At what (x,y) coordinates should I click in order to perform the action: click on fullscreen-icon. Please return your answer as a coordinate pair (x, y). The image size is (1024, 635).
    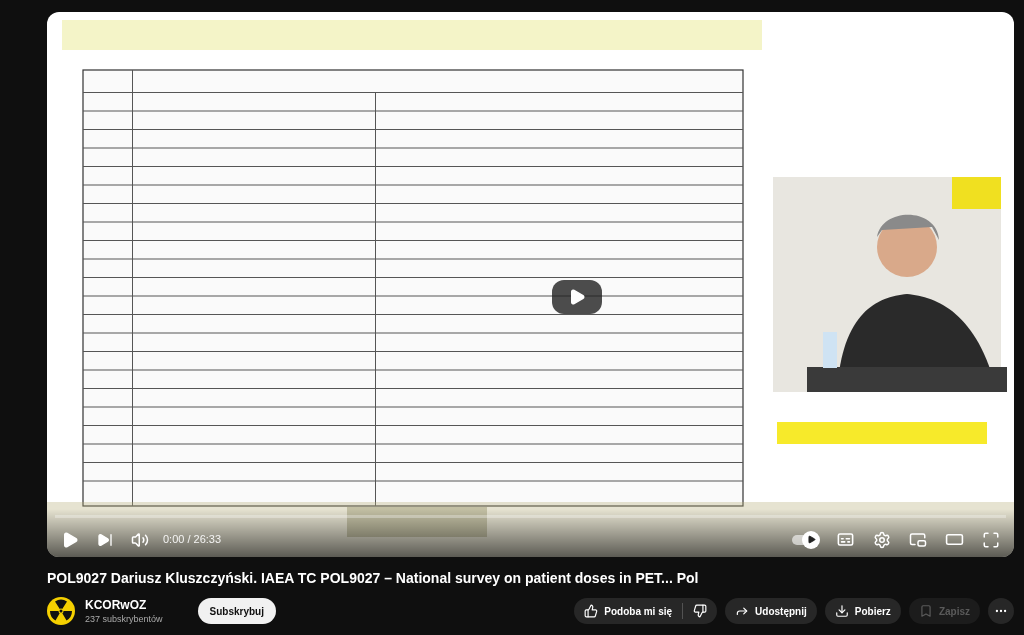
    Looking at the image, I should click on (991, 539).